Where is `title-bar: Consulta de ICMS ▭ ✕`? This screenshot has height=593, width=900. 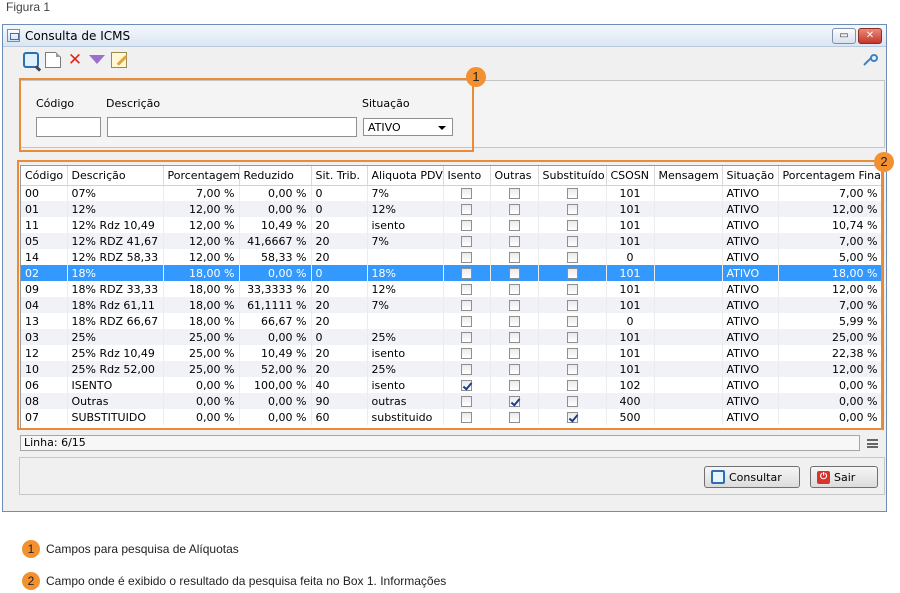
title-bar: Consulta de ICMS ▭ ✕ is located at coordinates (444, 36).